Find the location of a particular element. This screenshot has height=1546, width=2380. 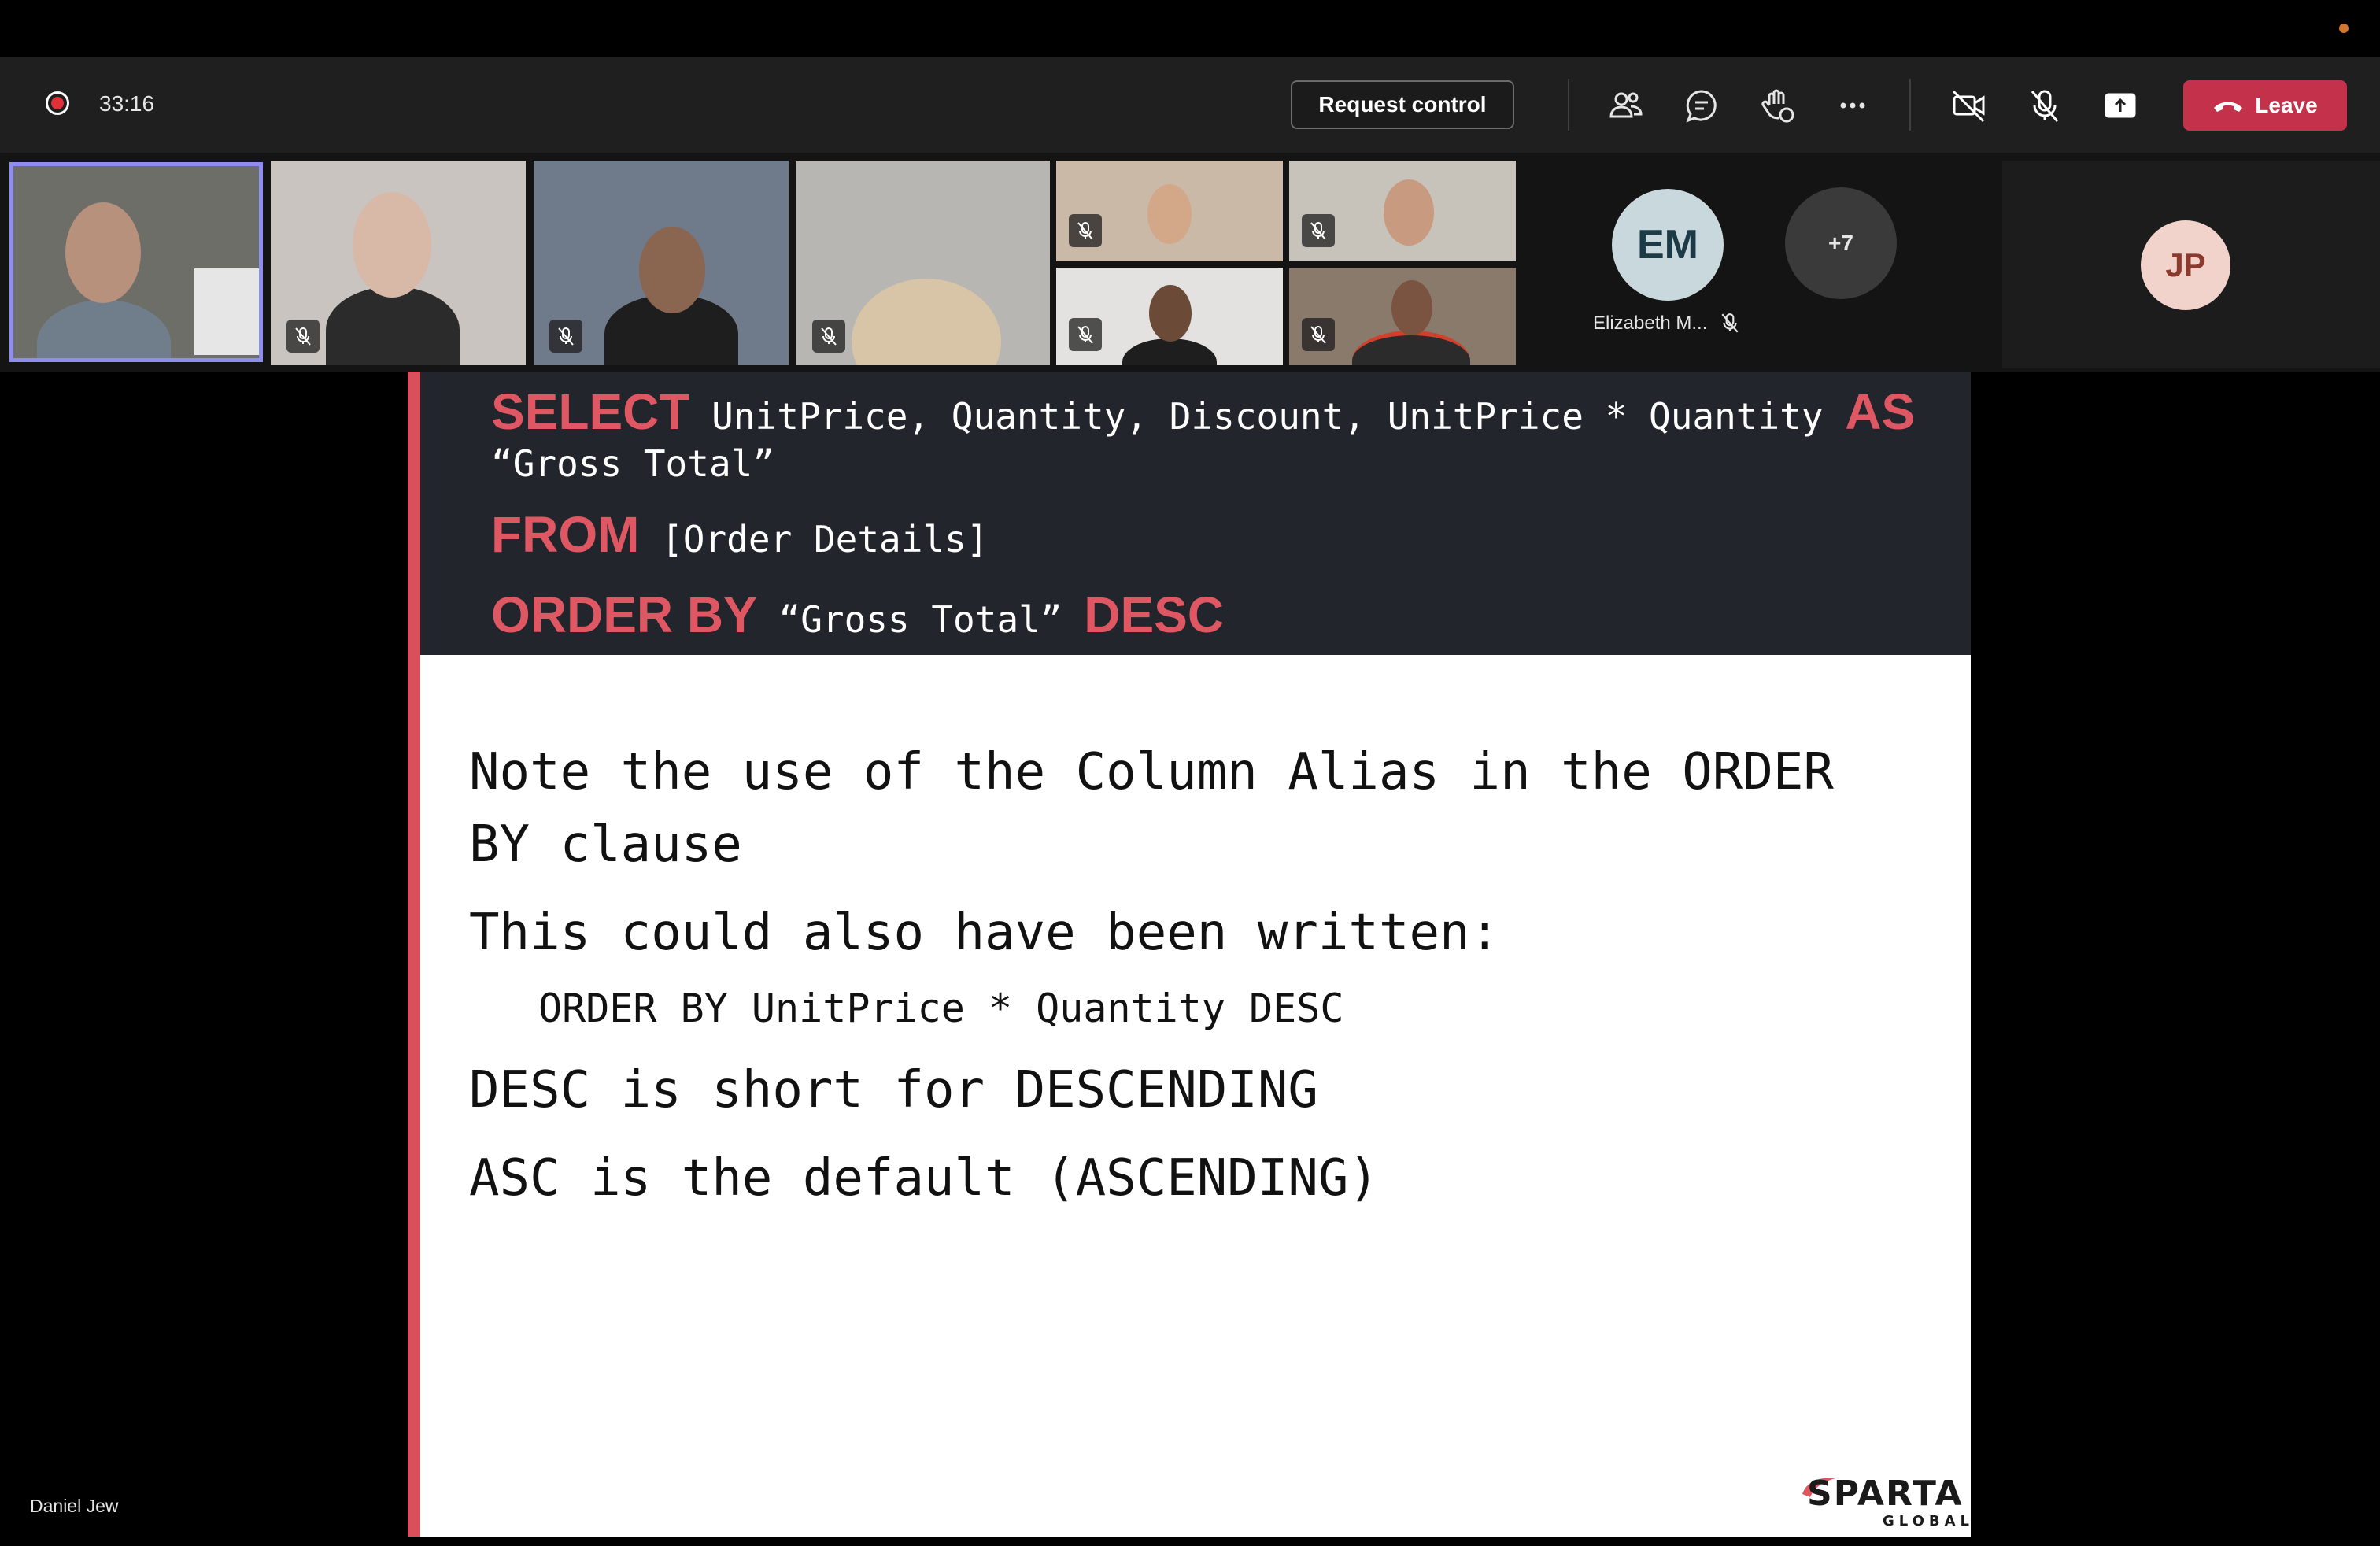

leave-button: Leave is located at coordinates (2265, 105).